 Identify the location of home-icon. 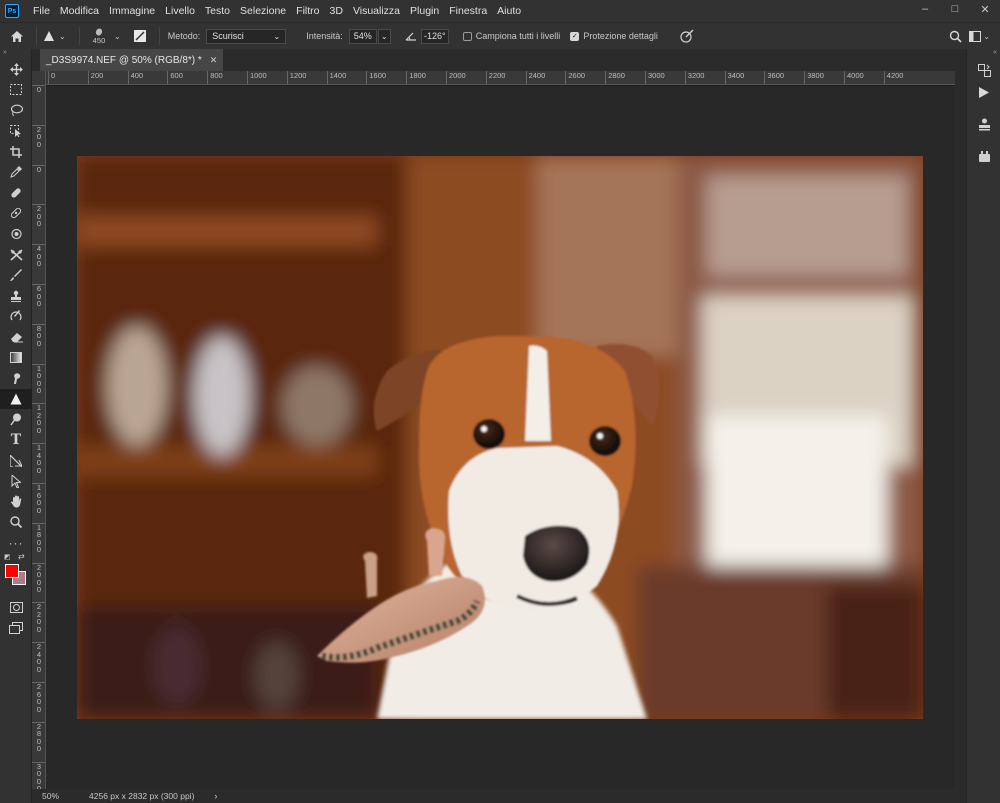
(17, 36).